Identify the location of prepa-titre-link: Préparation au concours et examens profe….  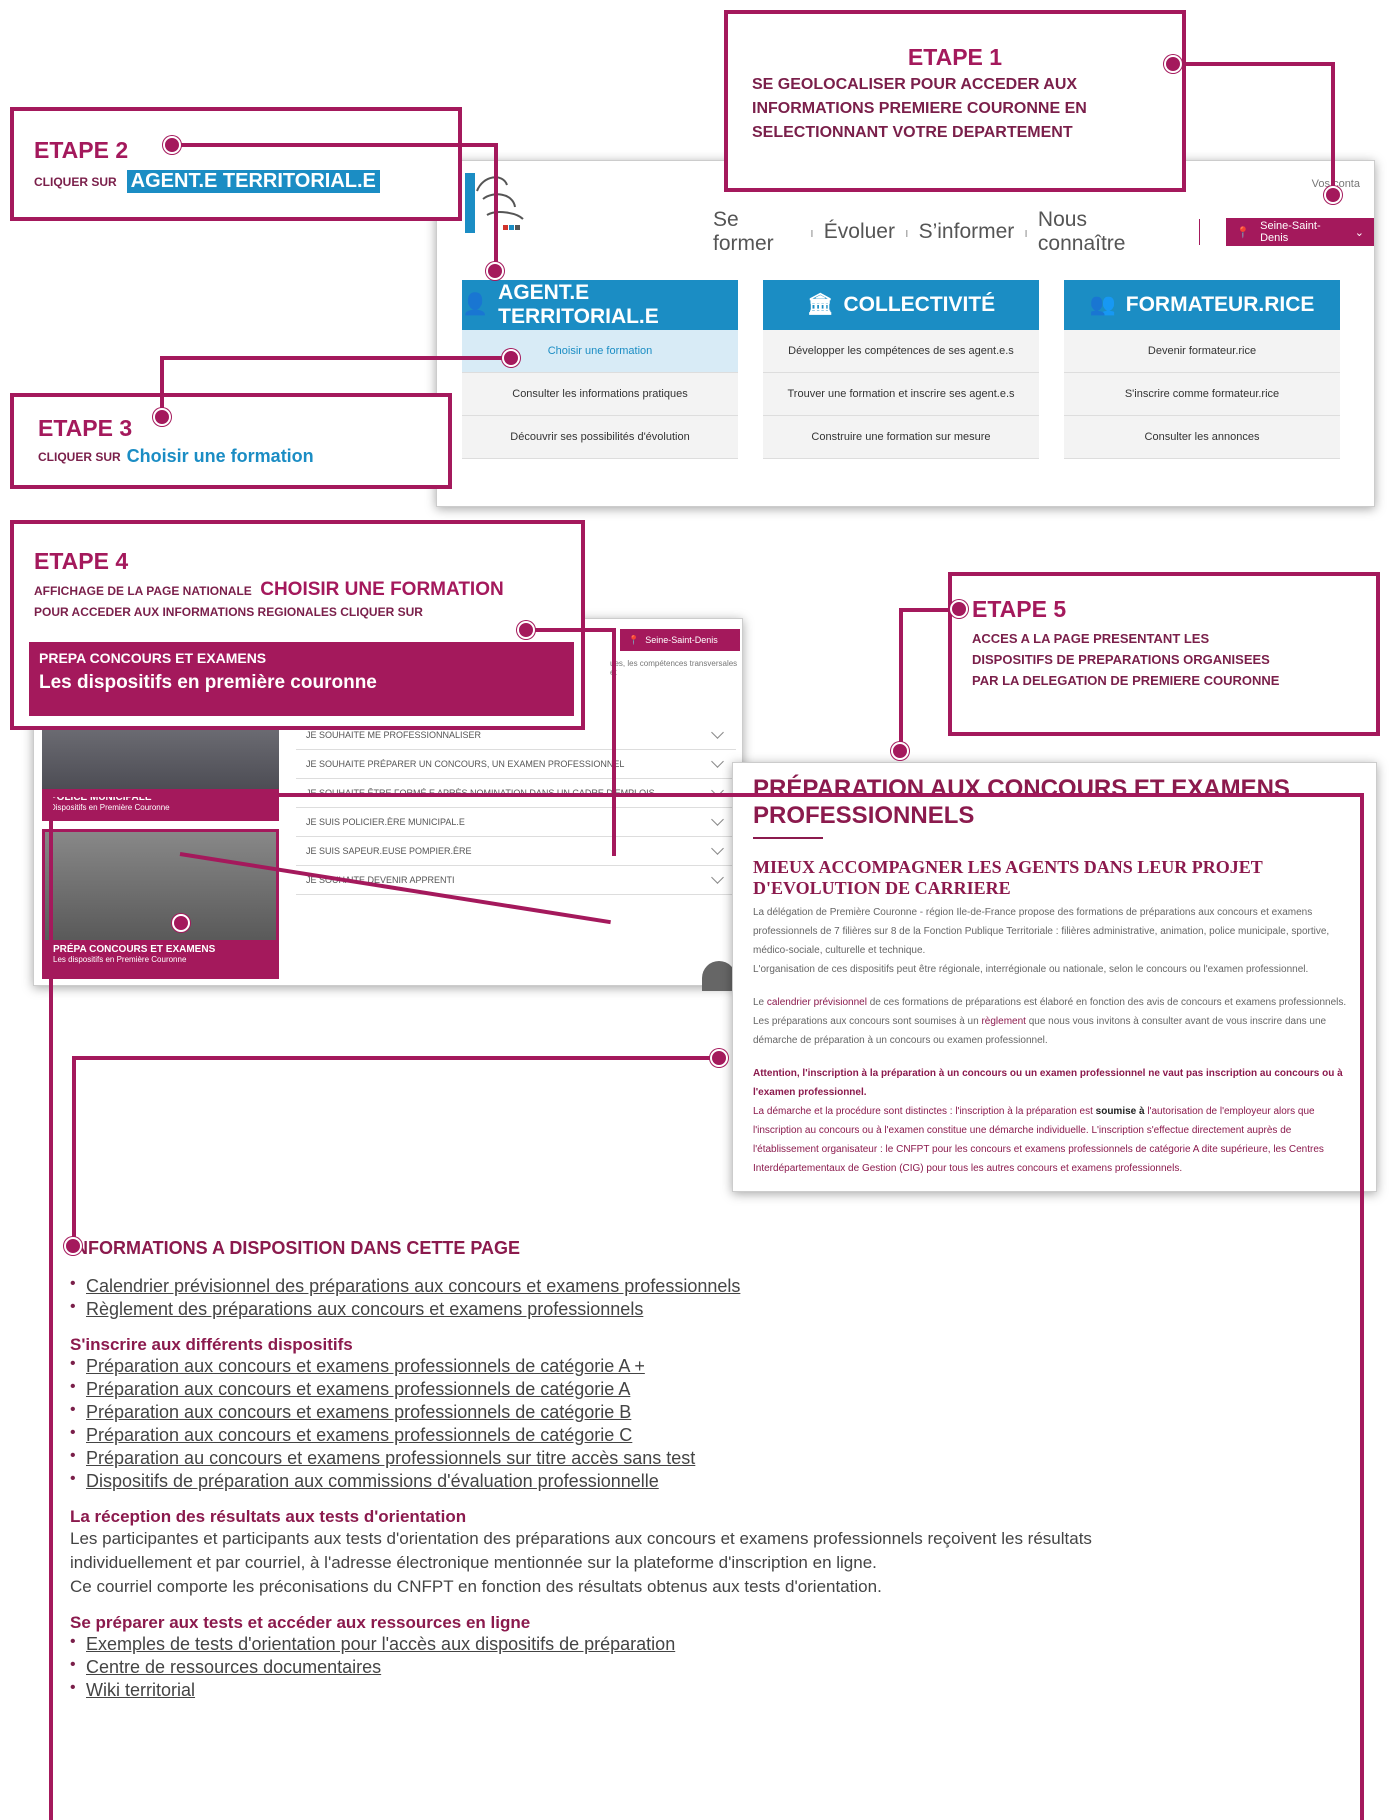
(390, 1458).